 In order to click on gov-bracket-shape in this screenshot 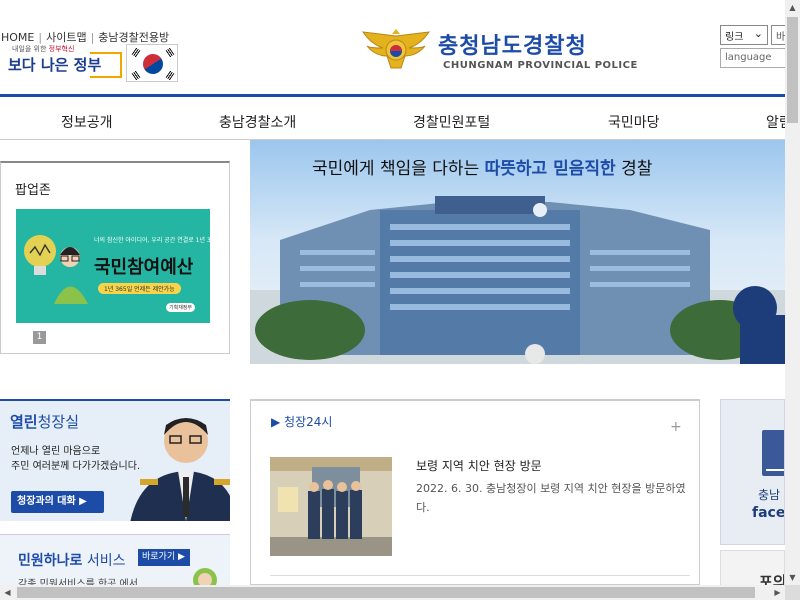, I will do `click(106, 65)`.